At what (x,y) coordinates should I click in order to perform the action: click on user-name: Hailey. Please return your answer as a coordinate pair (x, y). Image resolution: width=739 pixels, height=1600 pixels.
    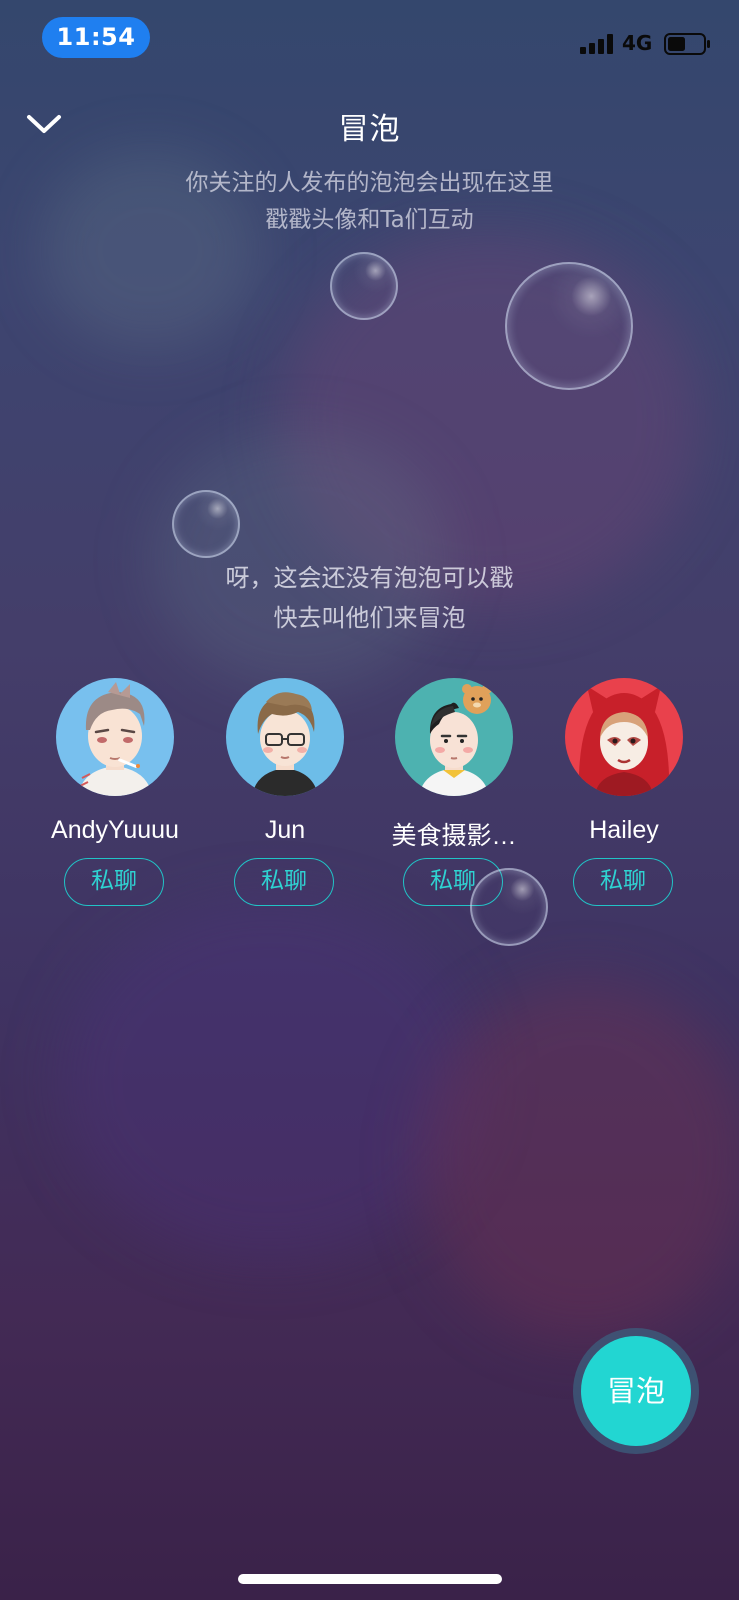
    Looking at the image, I should click on (624, 830).